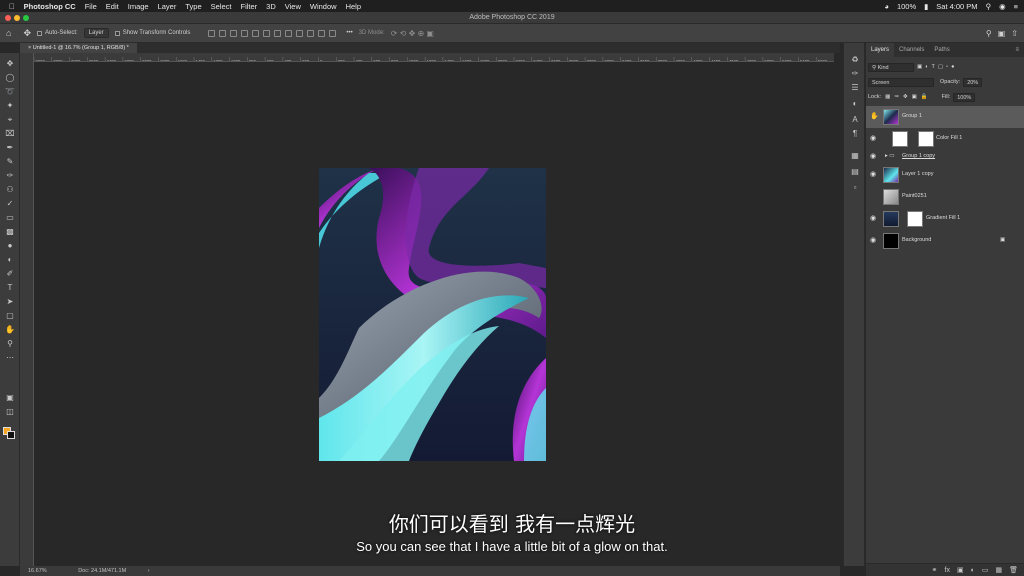  What do you see at coordinates (989, 33) in the screenshot?
I see `workspace-search-icon: ⚲` at bounding box center [989, 33].